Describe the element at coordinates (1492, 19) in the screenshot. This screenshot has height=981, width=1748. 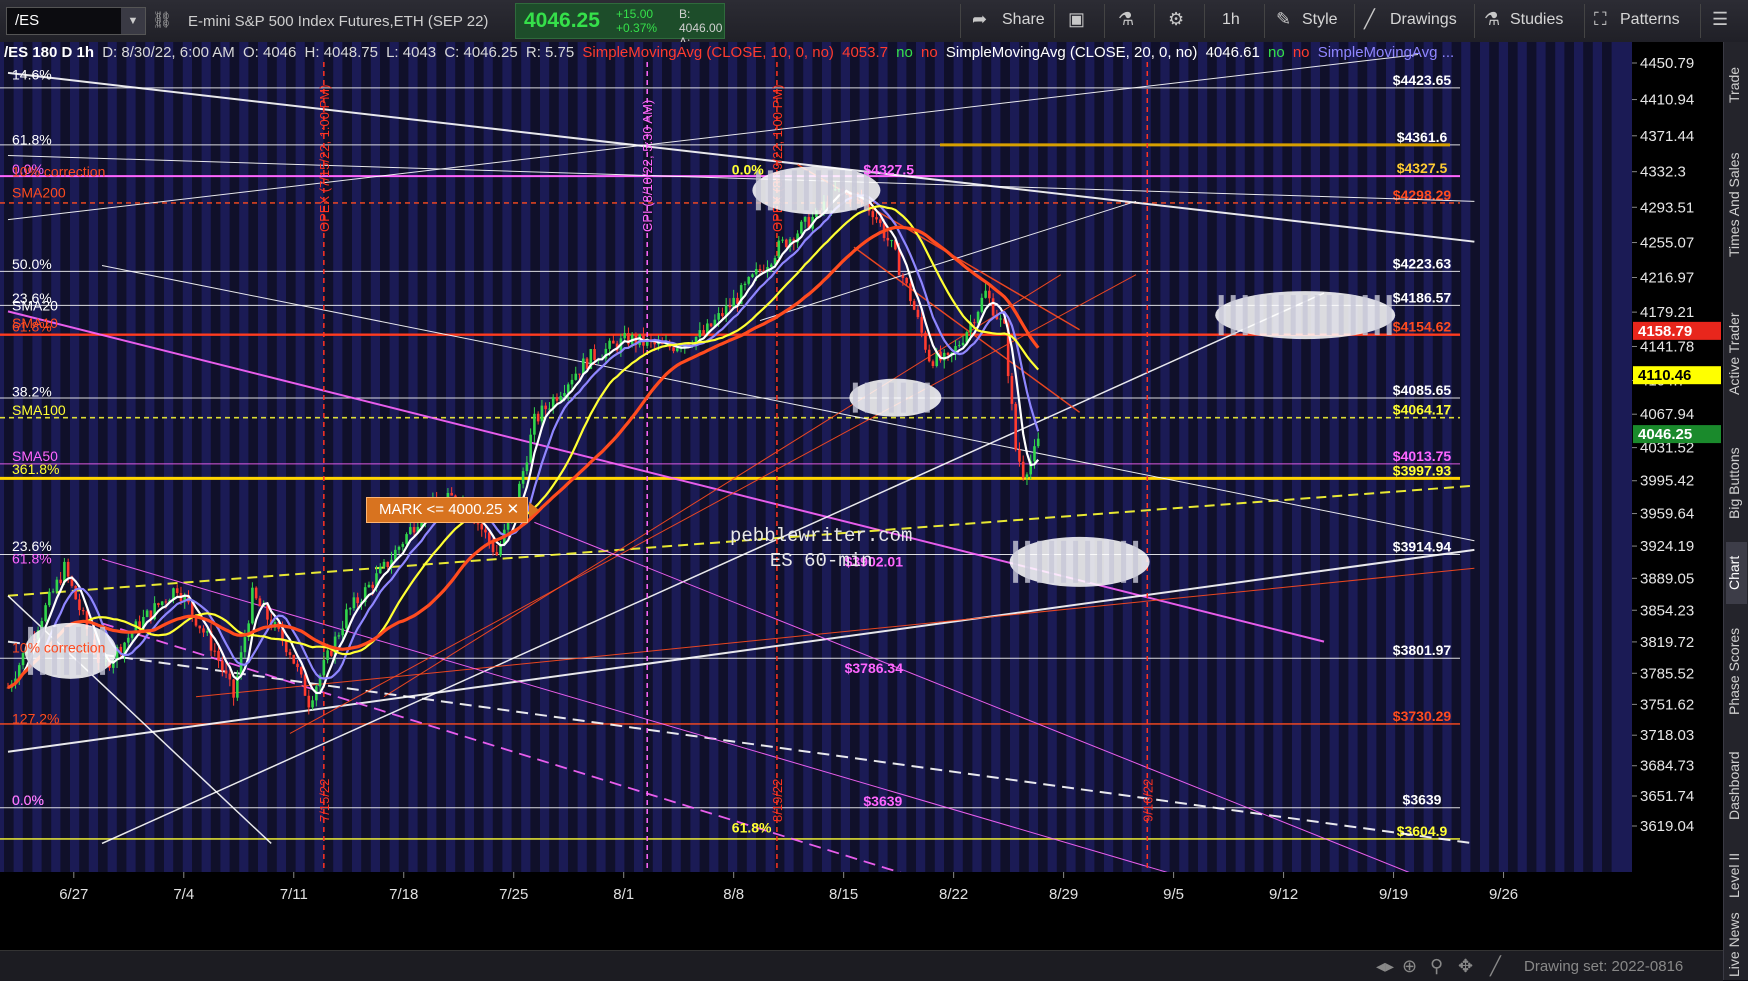
I see `studies-icon: ⚗` at that location.